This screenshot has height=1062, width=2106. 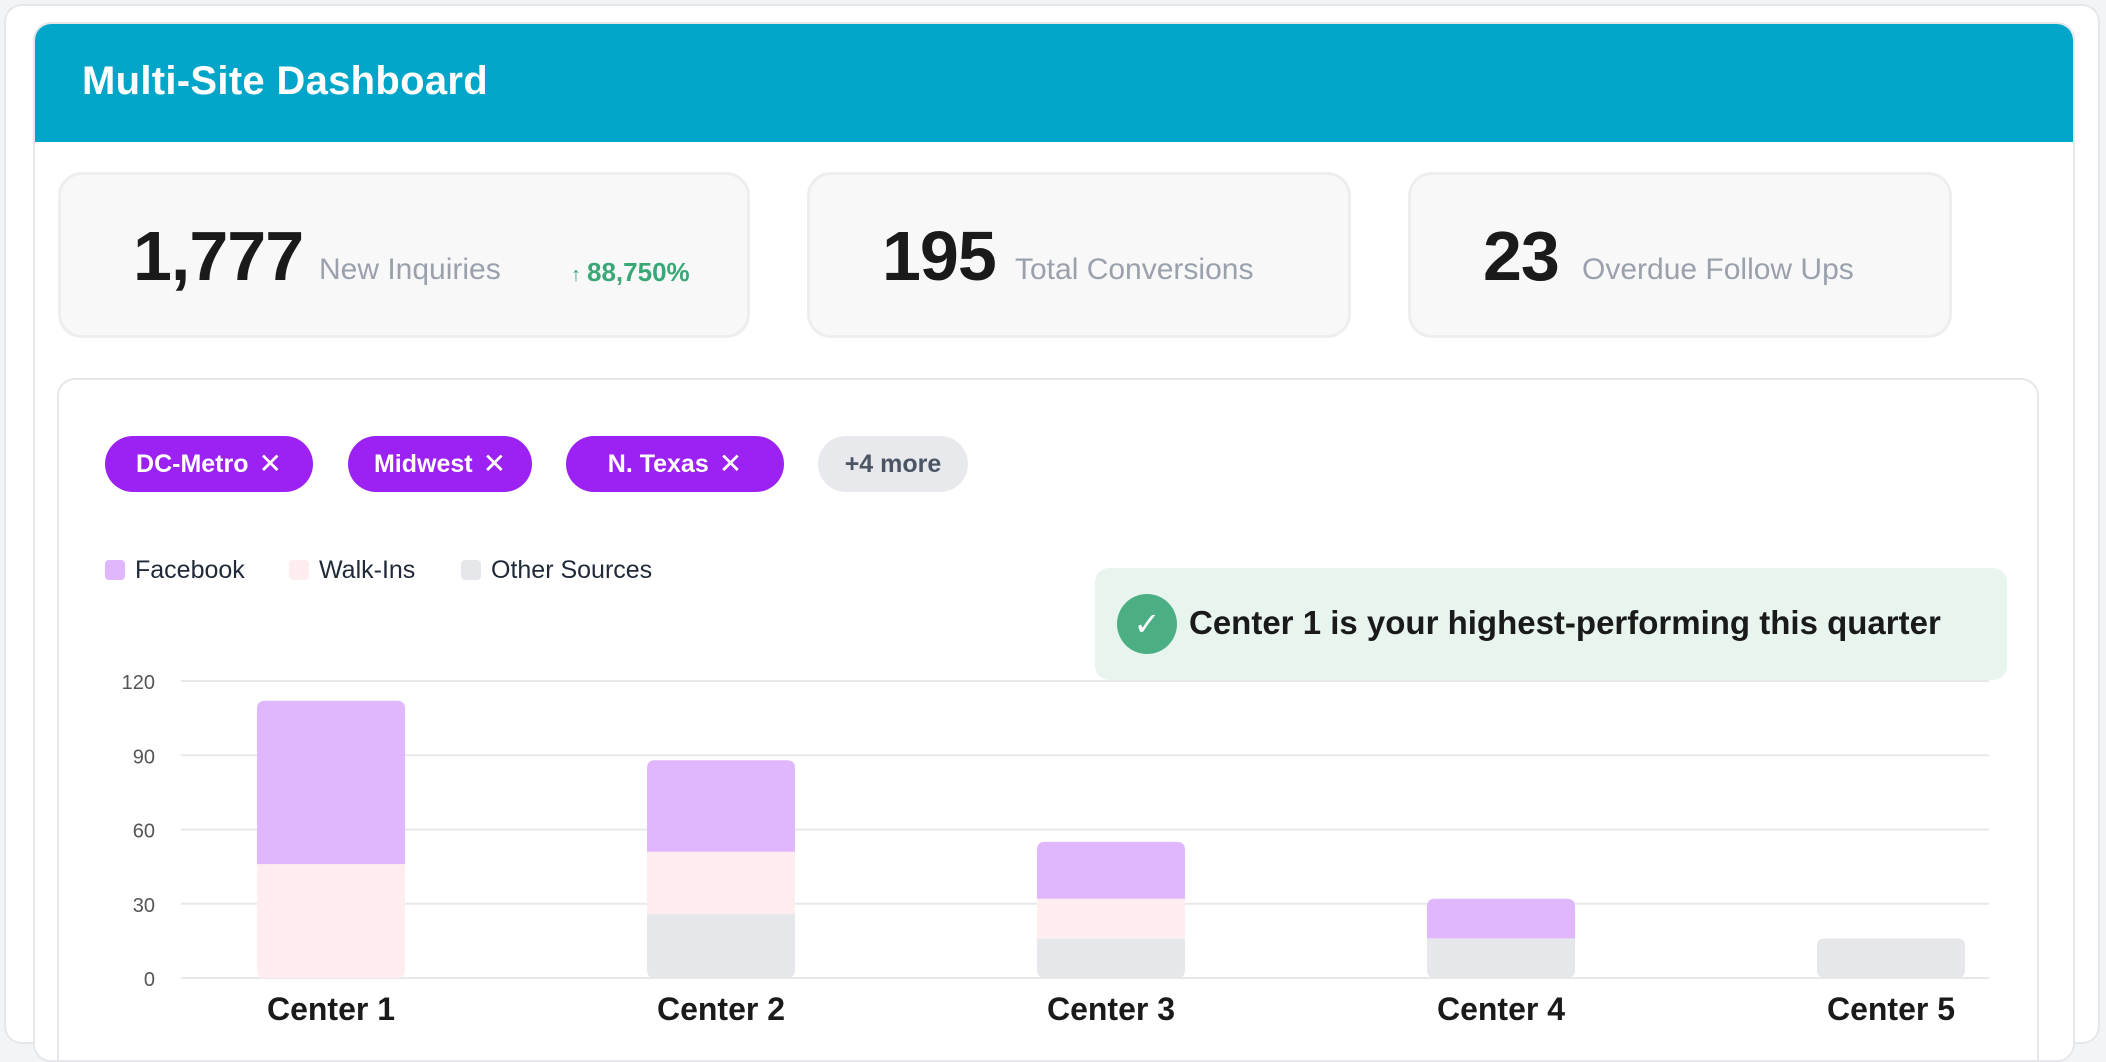 I want to click on x-tick-label: Center 1, so click(x=331, y=1009).